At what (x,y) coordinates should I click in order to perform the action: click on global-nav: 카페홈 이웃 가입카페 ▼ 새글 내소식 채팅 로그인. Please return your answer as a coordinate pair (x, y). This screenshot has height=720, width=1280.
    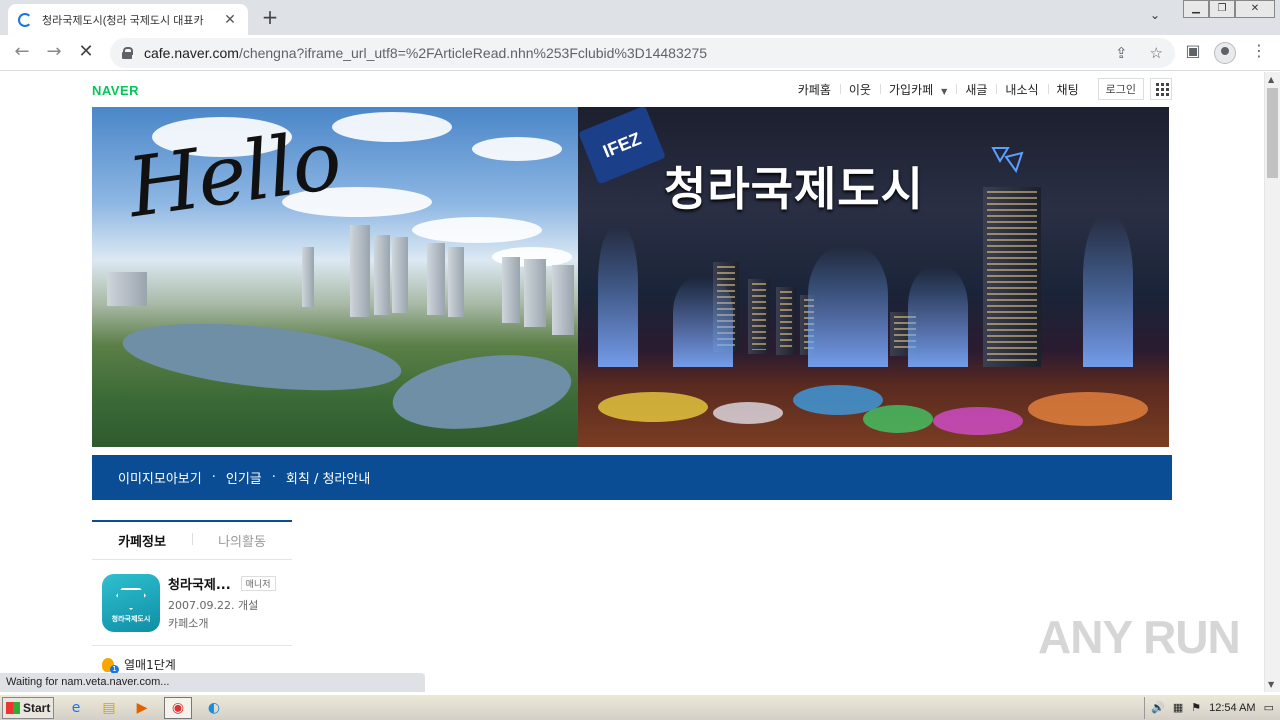
    Looking at the image, I should click on (980, 89).